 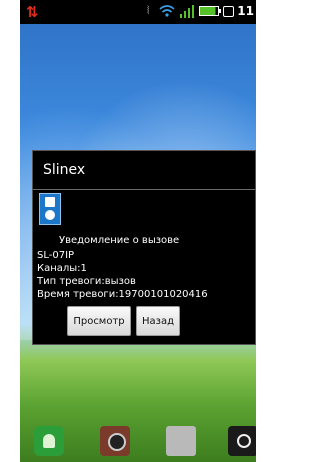 What do you see at coordinates (167, 11) in the screenshot?
I see `wifi-icon` at bounding box center [167, 11].